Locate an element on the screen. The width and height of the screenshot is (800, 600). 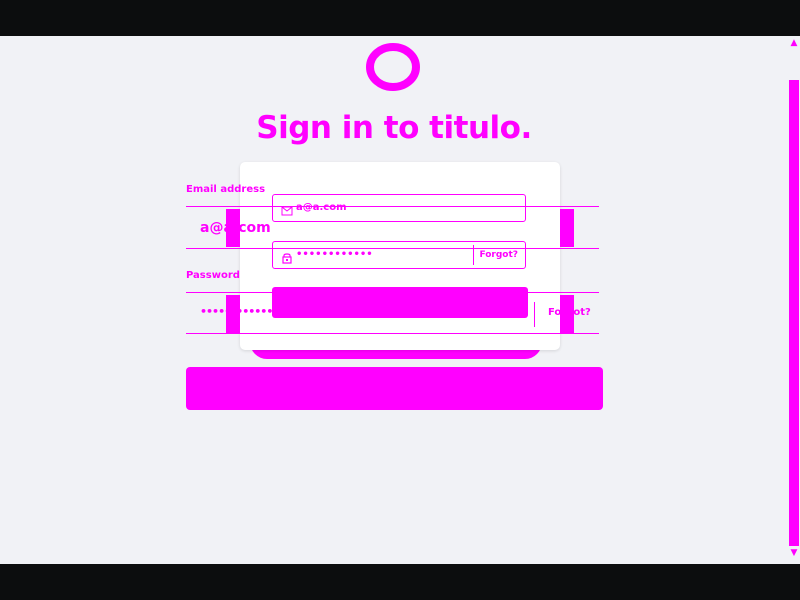
password-large-value: •••••••••••• is located at coordinates (236, 311).